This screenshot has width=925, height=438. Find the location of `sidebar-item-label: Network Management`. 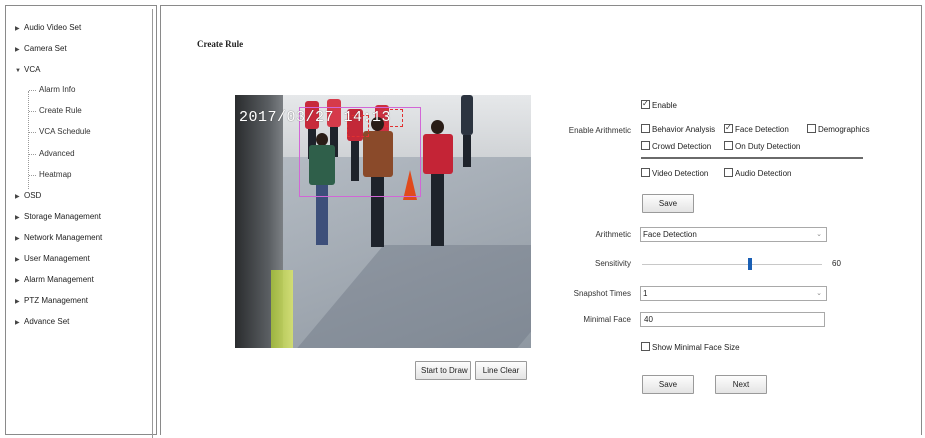

sidebar-item-label: Network Management is located at coordinates (63, 237).